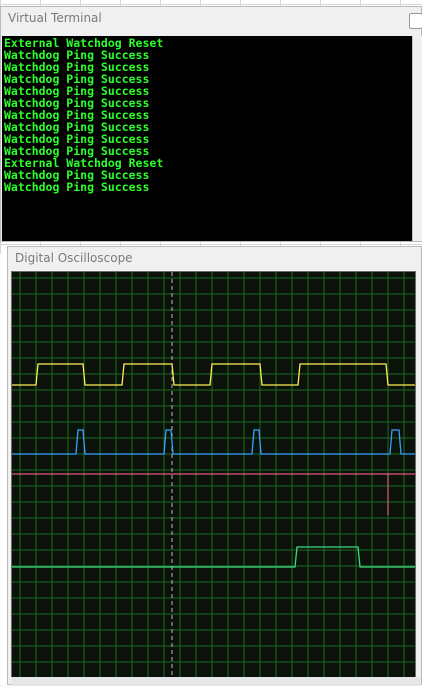 The image size is (422, 686). What do you see at coordinates (417, 138) in the screenshot?
I see `terminal-scrollbar` at bounding box center [417, 138].